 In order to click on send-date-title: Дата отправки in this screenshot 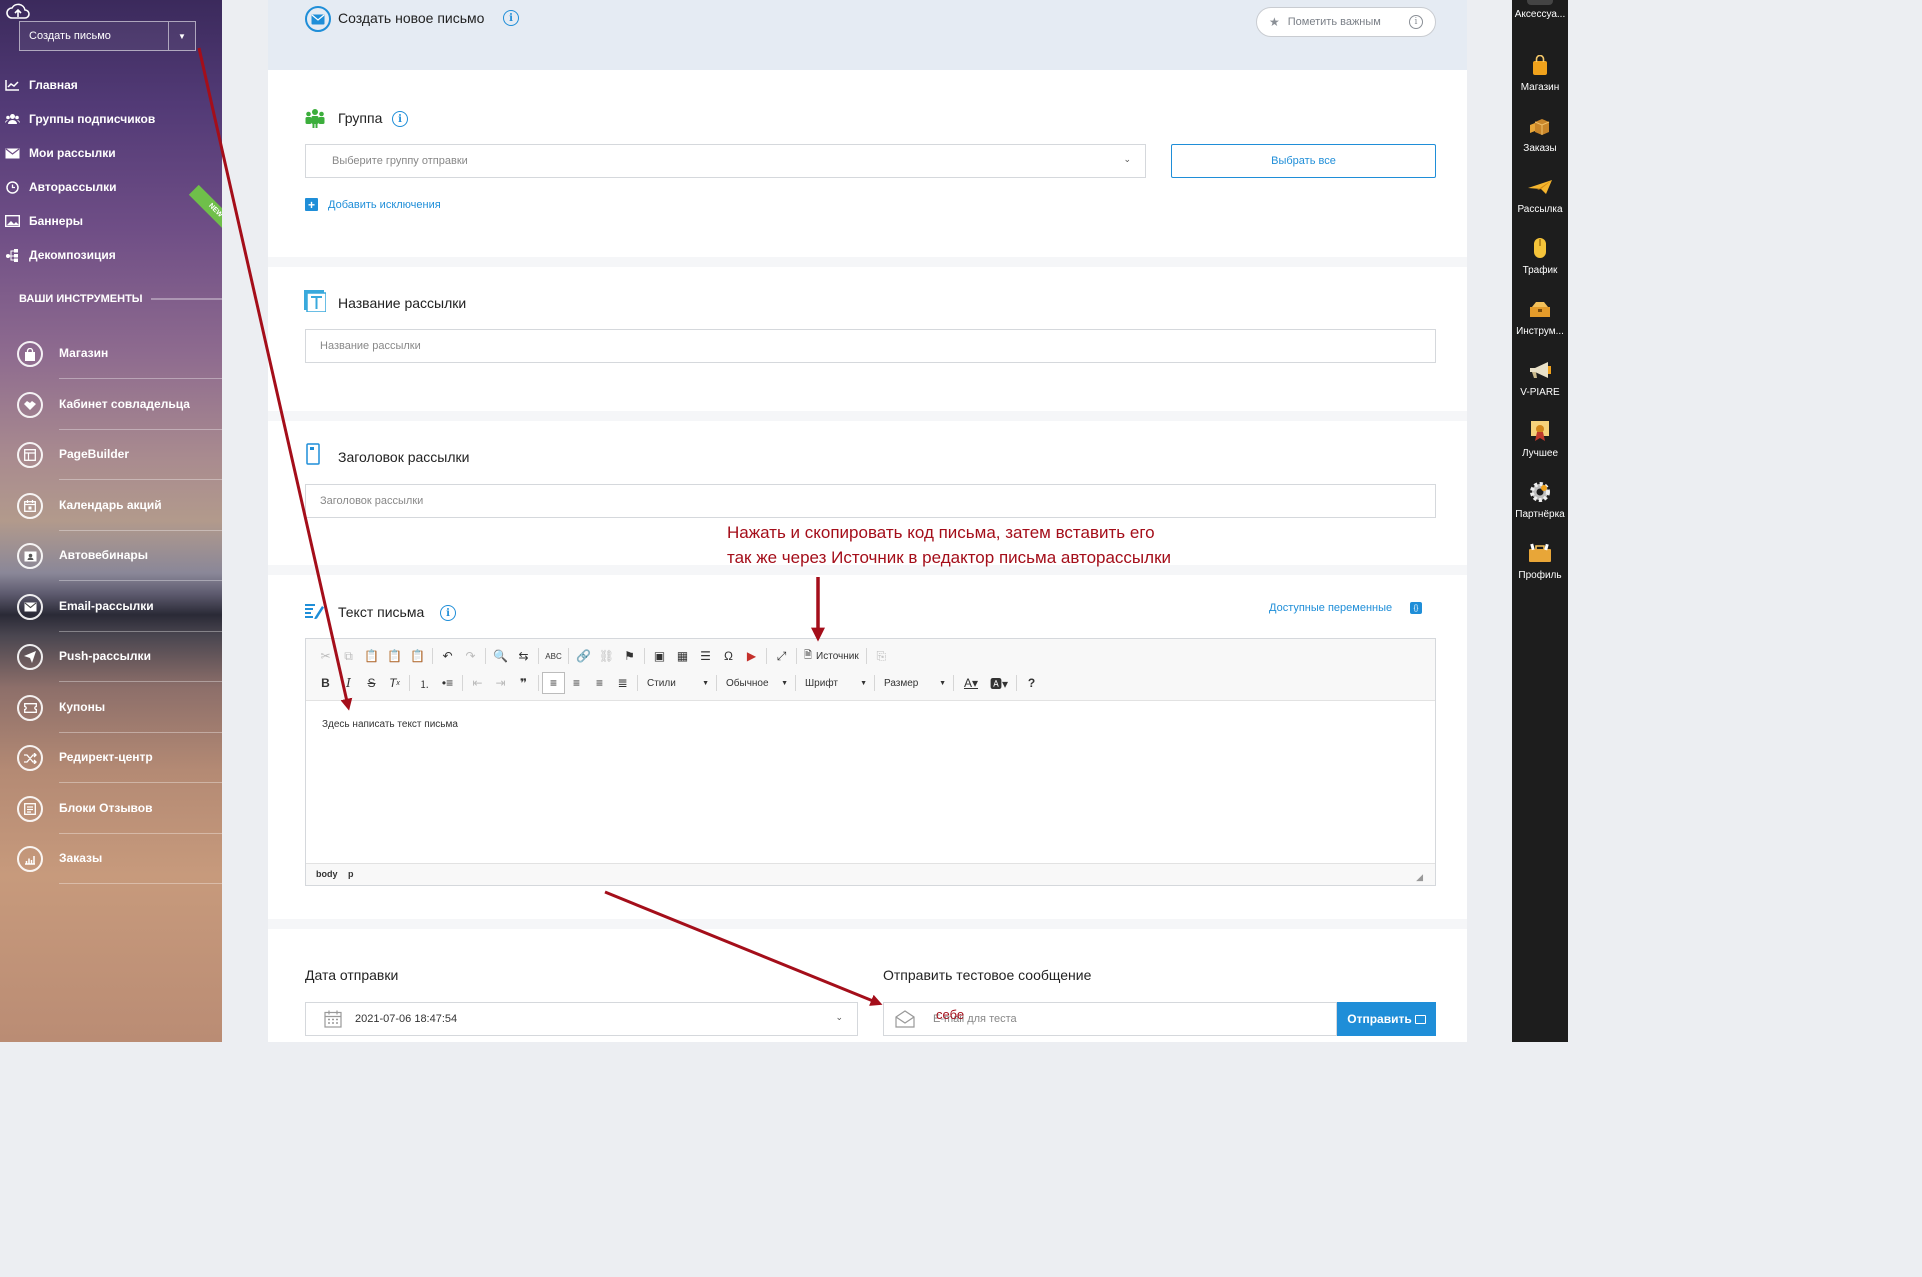, I will do `click(352, 975)`.